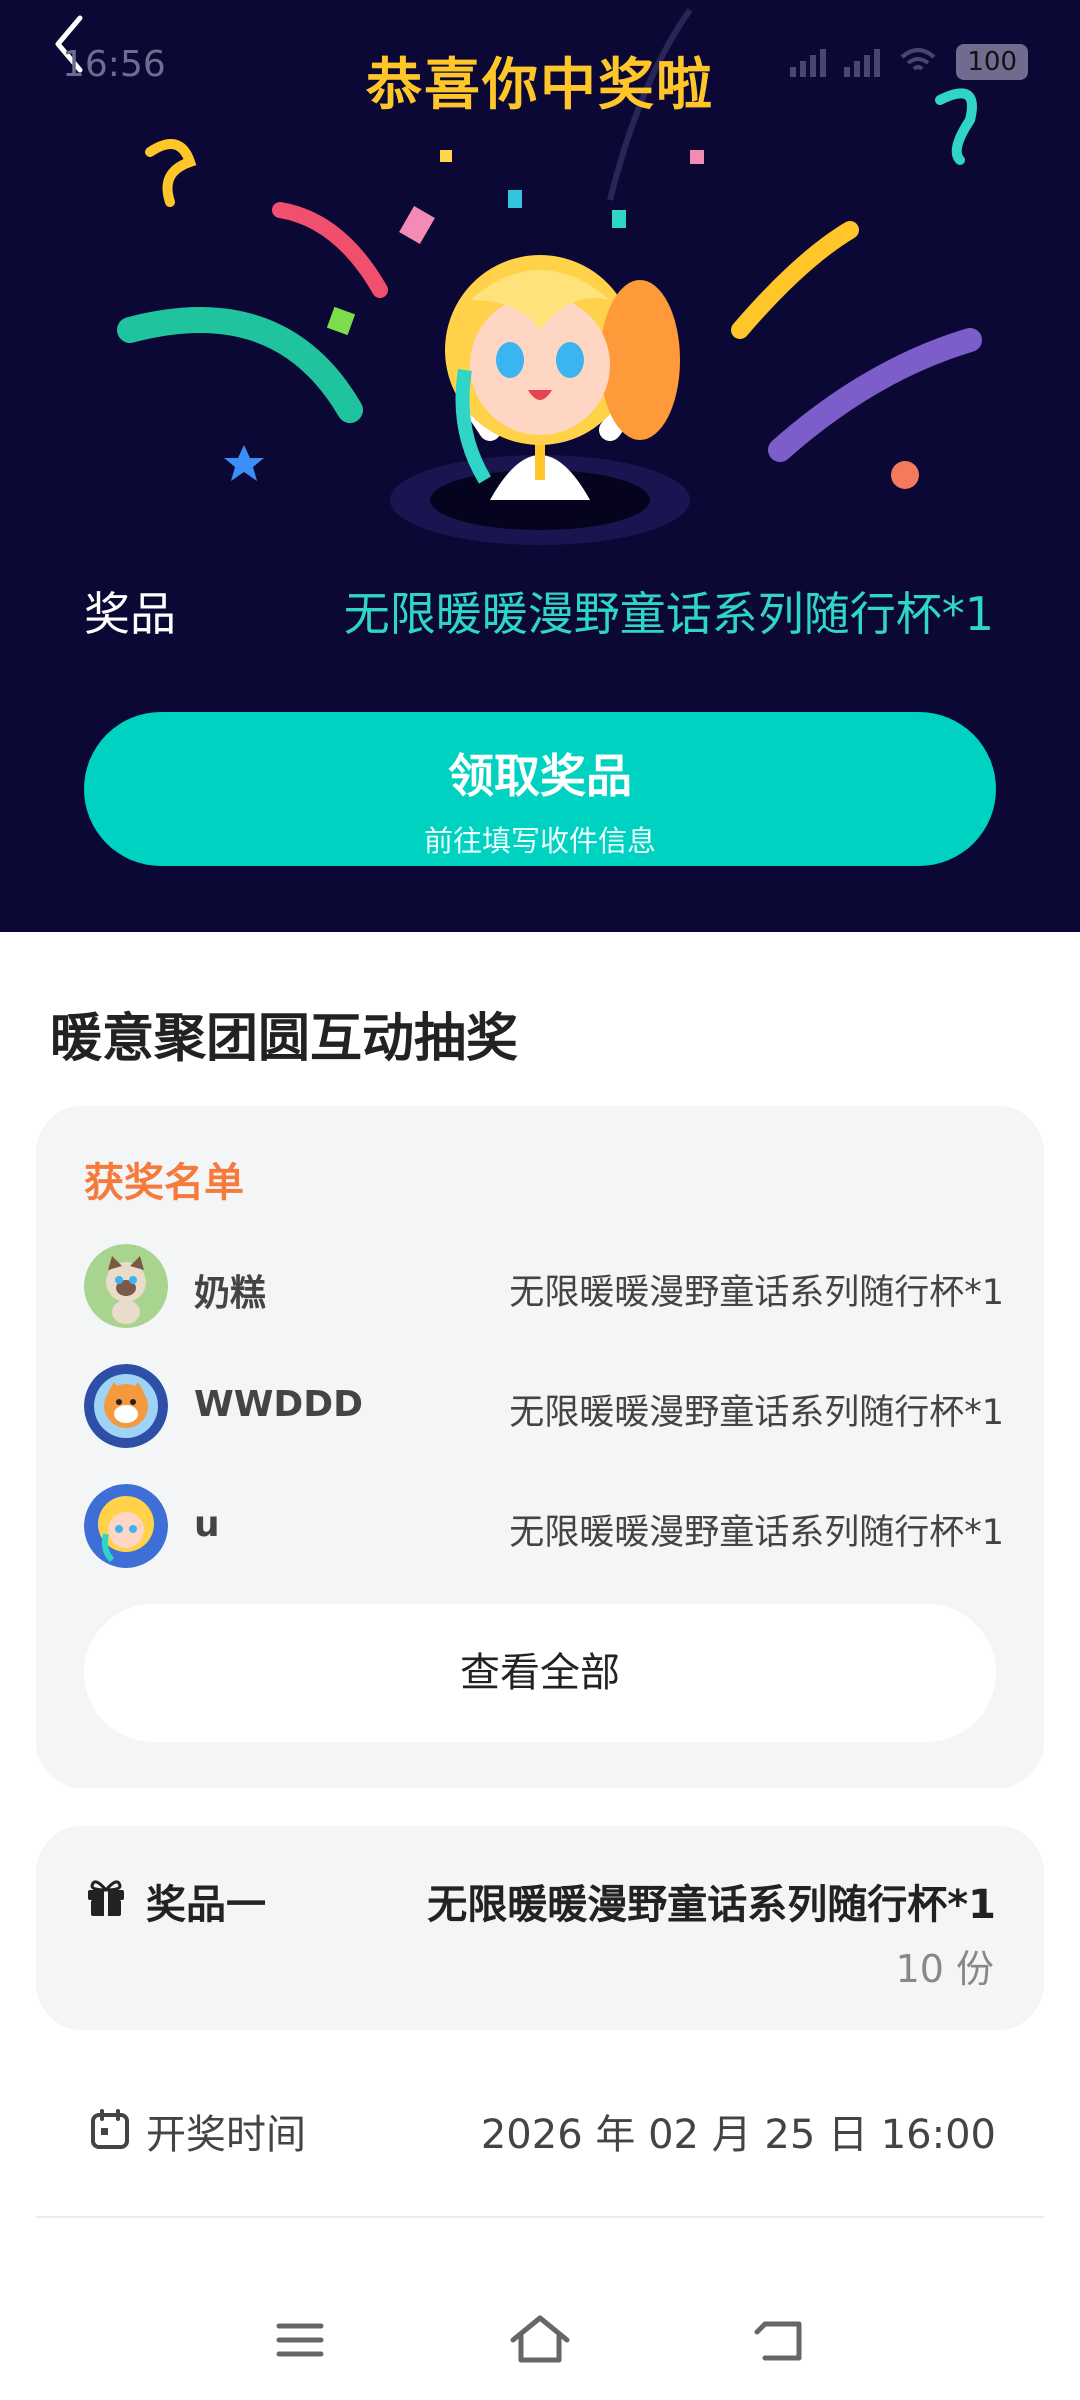 This screenshot has height=2400, width=1080. Describe the element at coordinates (540, 85) in the screenshot. I see `congrats-title: 恭喜你中奖啦` at that location.